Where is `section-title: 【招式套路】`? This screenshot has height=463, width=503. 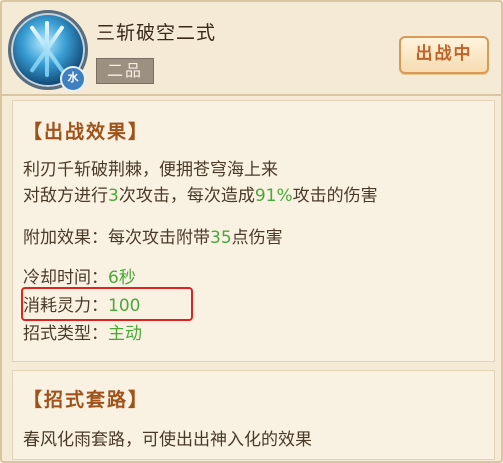 section-title: 【招式套路】 is located at coordinates (86, 400).